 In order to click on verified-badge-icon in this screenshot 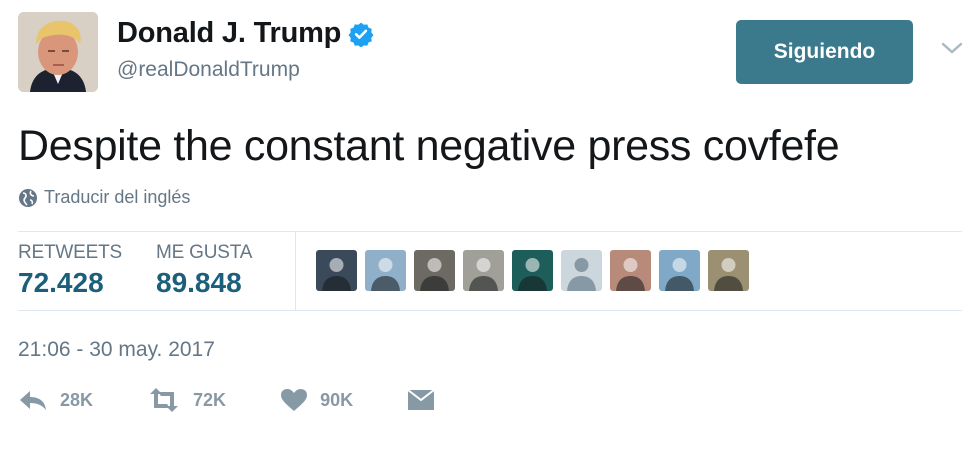, I will do `click(361, 34)`.